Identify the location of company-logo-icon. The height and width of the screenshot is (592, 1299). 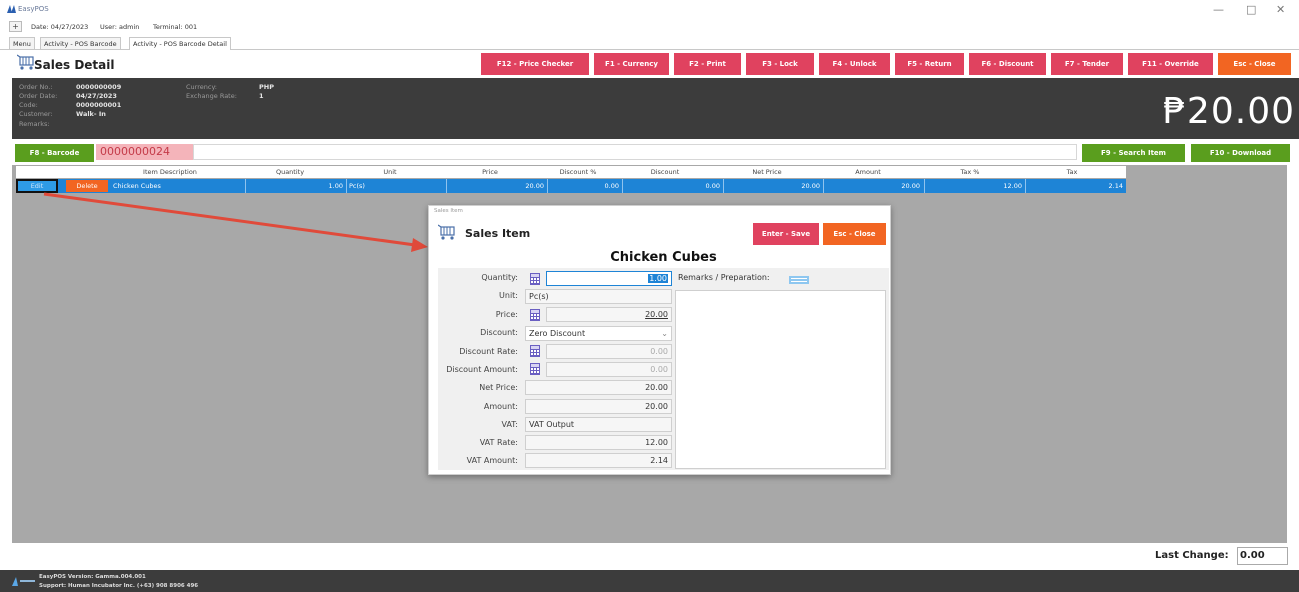
(23, 581).